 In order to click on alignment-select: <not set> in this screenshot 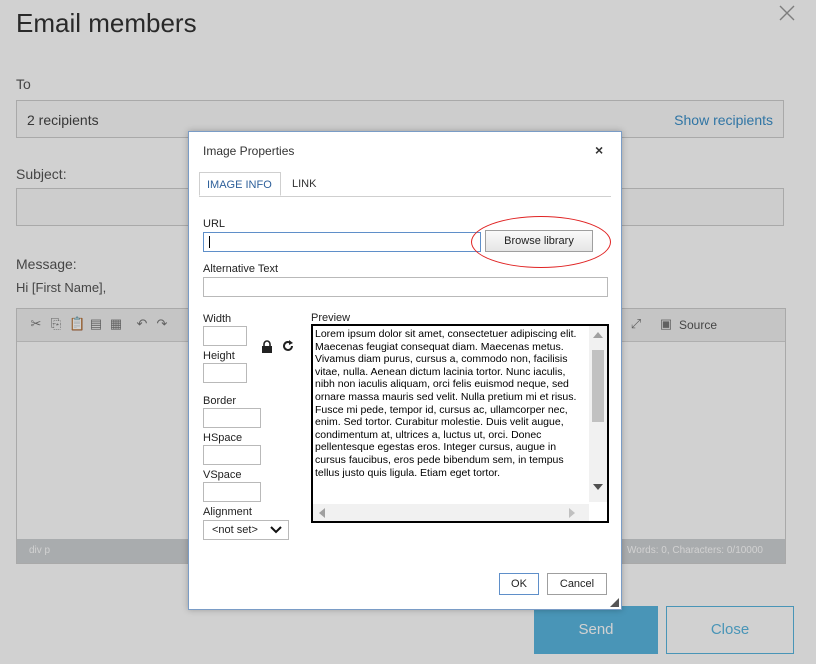, I will do `click(246, 530)`.